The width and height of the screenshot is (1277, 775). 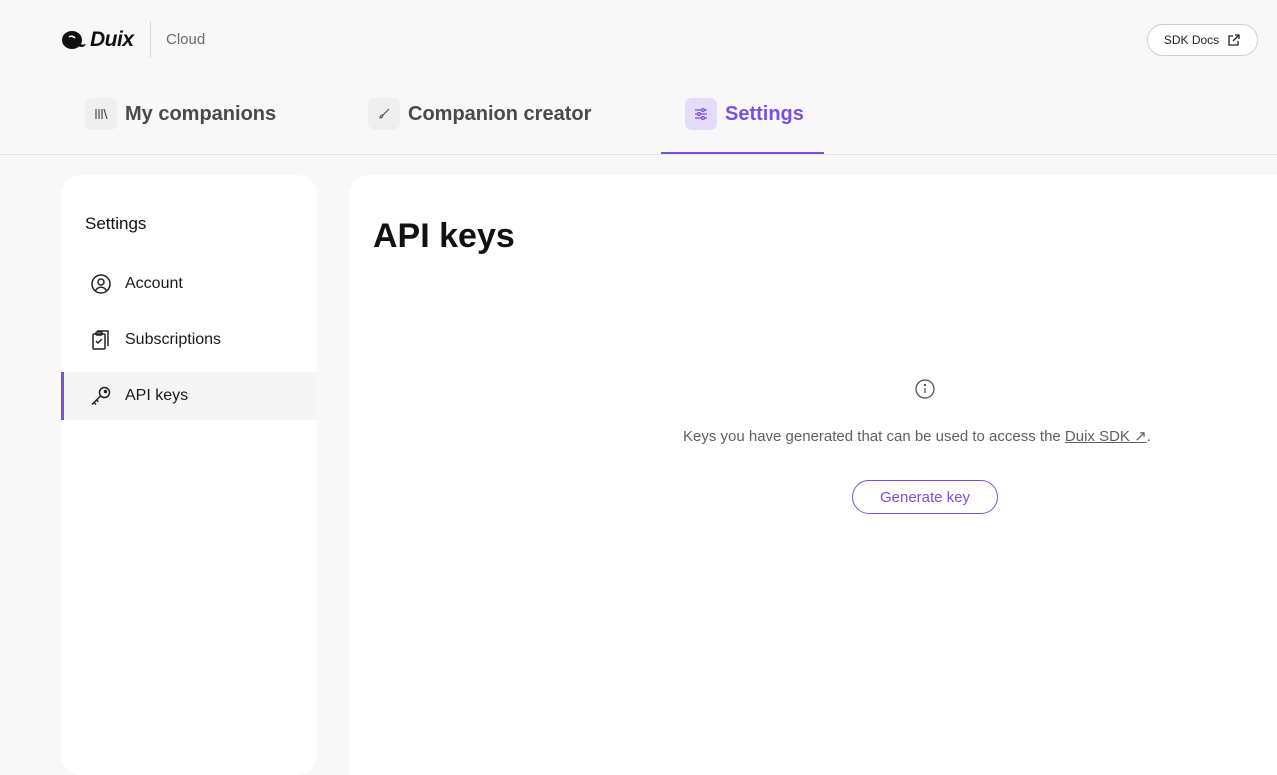 I want to click on empty-state-suffix: ., so click(x=1148, y=436).